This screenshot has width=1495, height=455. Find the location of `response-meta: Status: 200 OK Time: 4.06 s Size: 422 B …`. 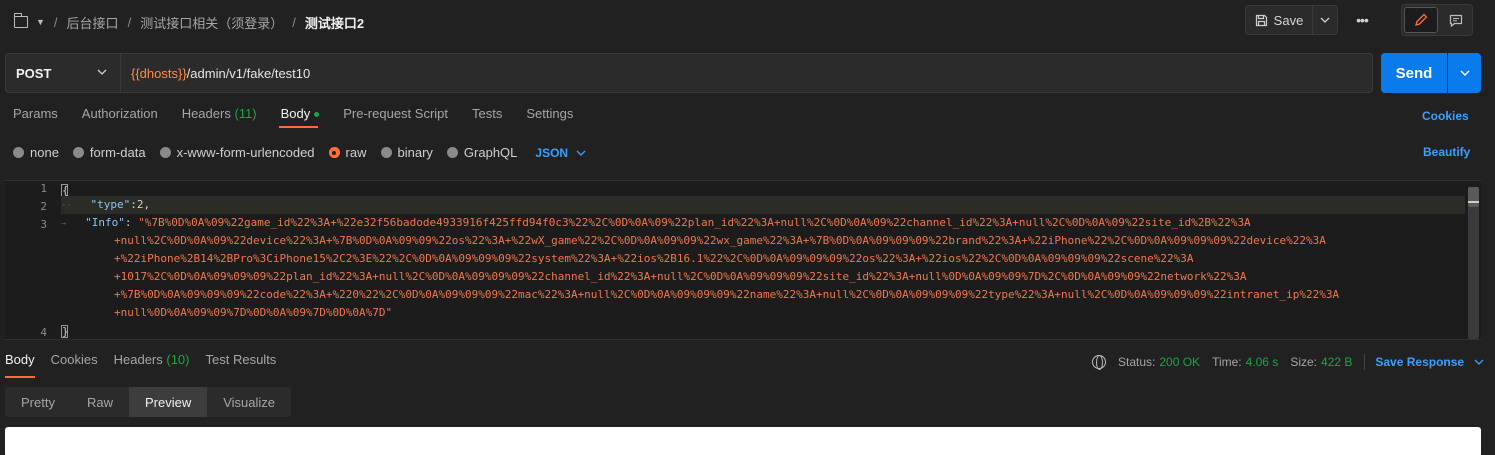

response-meta: Status: 200 OK Time: 4.06 s Size: 422 B … is located at coordinates (1288, 362).